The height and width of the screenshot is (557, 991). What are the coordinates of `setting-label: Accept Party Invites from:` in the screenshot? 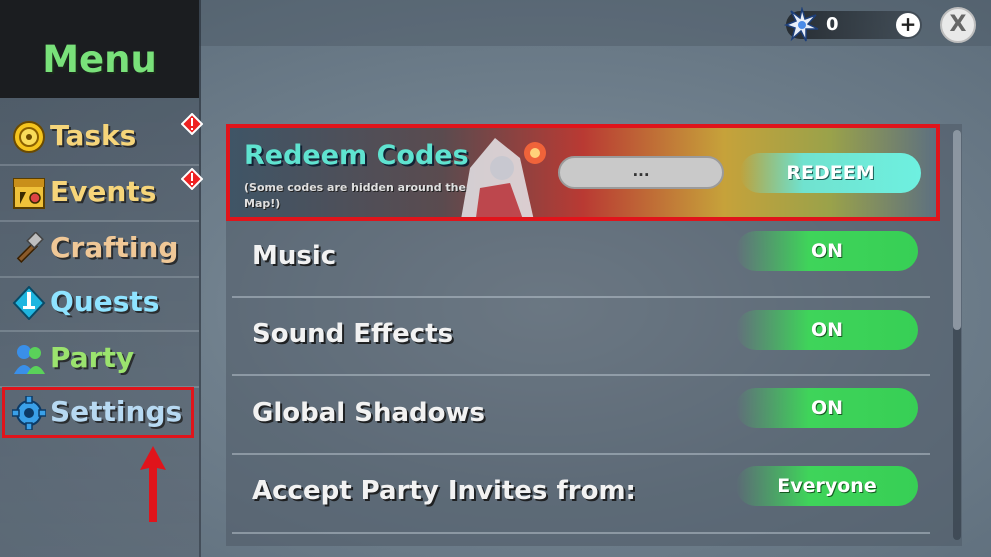 It's located at (444, 491).